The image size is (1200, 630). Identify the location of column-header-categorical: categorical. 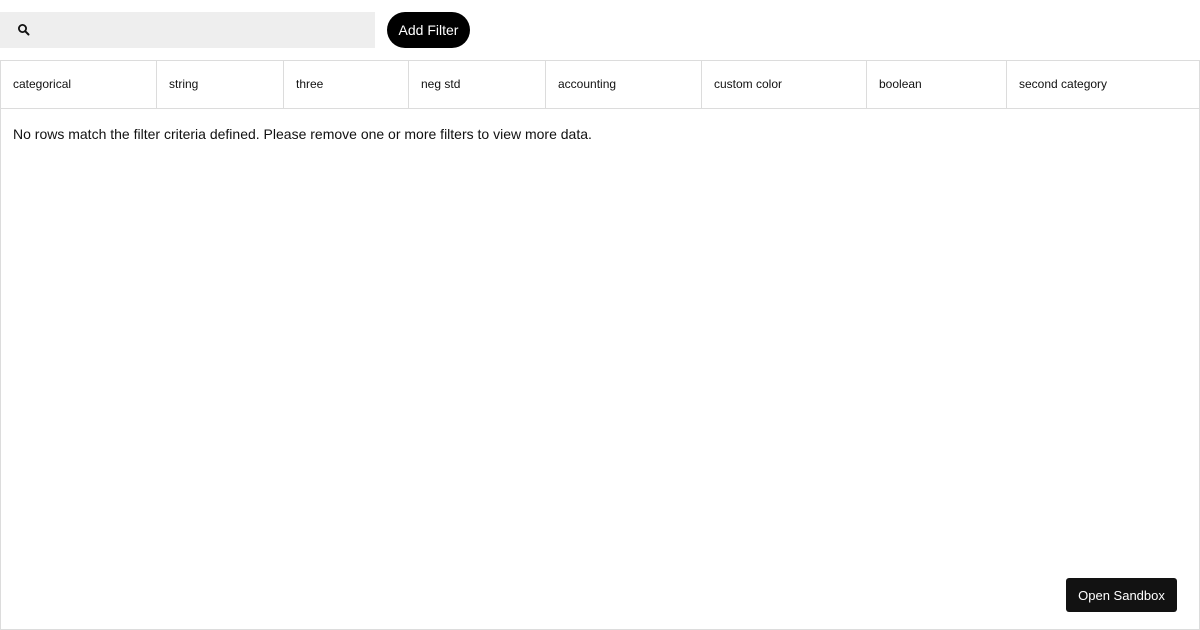
(79, 84).